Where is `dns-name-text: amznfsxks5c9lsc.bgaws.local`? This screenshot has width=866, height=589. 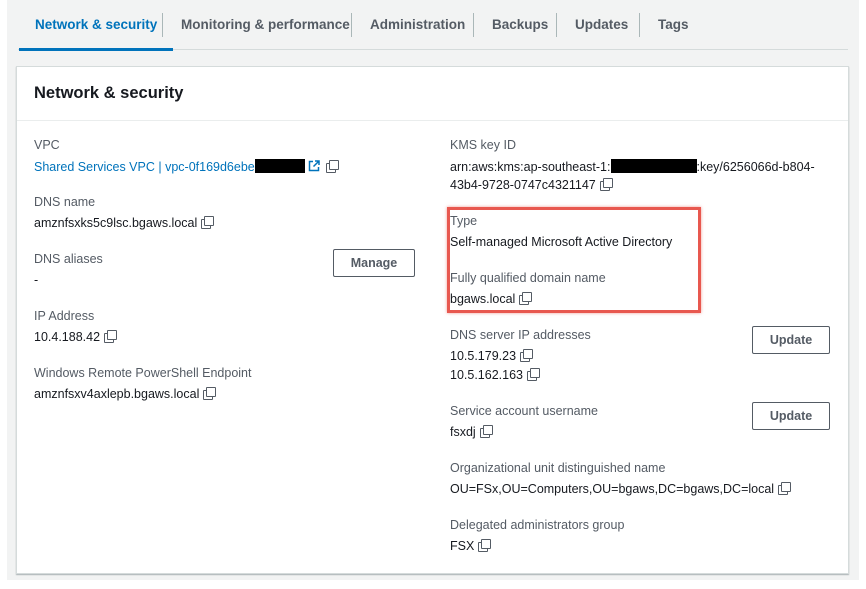
dns-name-text: amznfsxks5c9lsc.bgaws.local is located at coordinates (116, 223).